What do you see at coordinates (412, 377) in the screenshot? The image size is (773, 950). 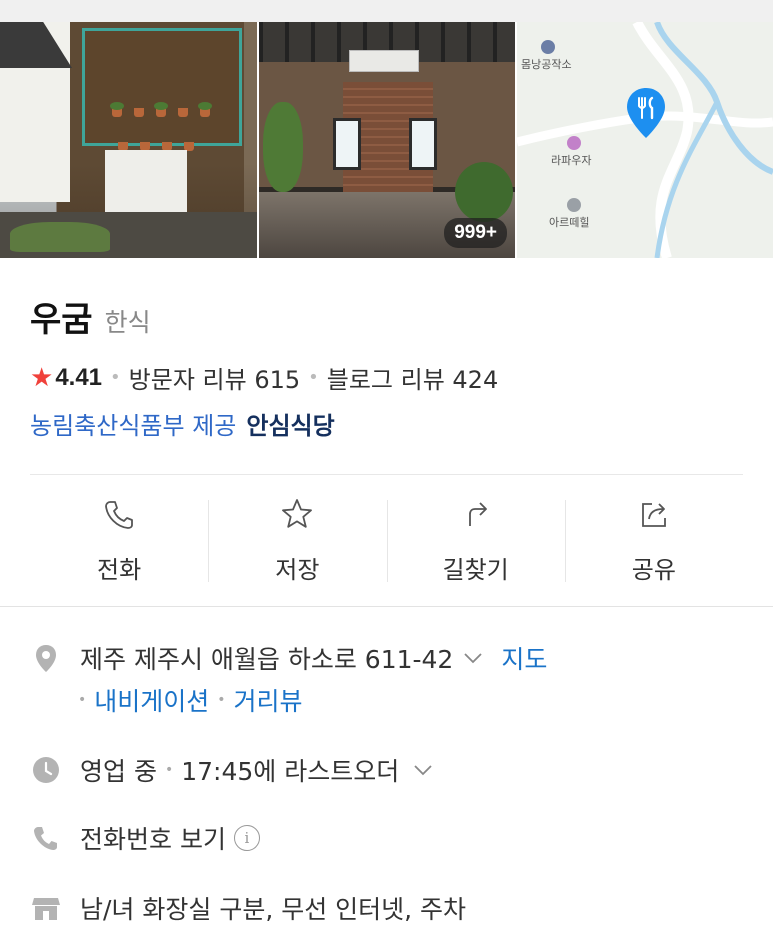 I see `blog-reviews-link: 블로그 리뷰 424` at bounding box center [412, 377].